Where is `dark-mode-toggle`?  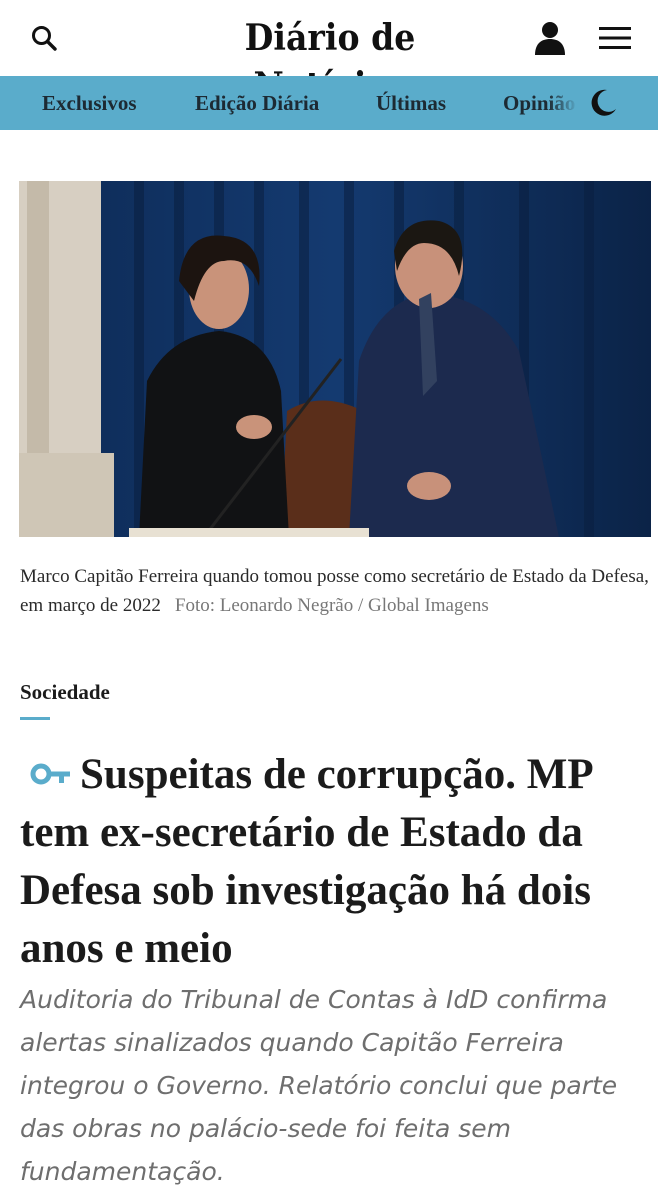
dark-mode-toggle is located at coordinates (603, 103).